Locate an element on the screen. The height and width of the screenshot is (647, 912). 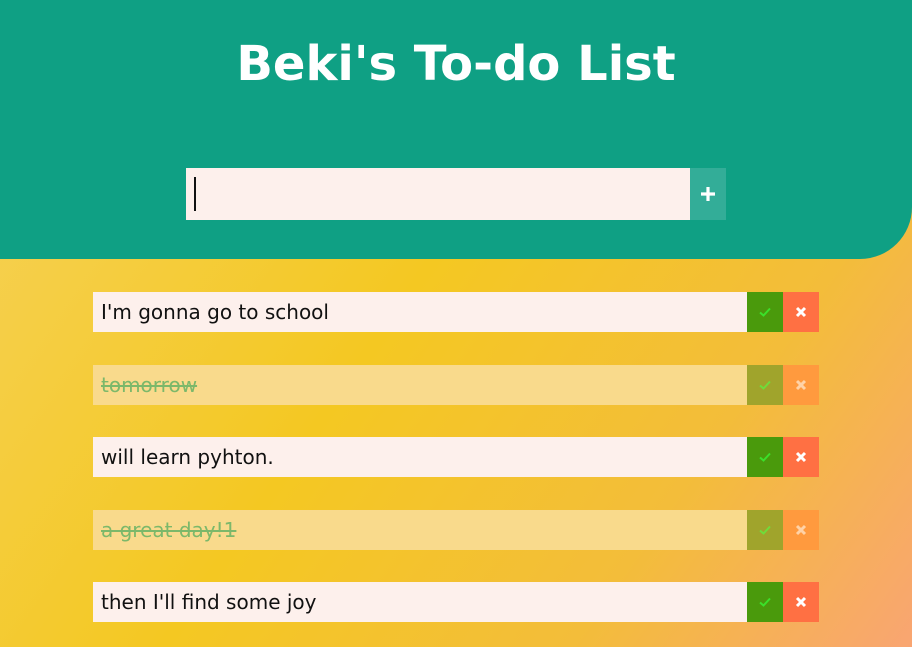
add-todo-button is located at coordinates (708, 194).